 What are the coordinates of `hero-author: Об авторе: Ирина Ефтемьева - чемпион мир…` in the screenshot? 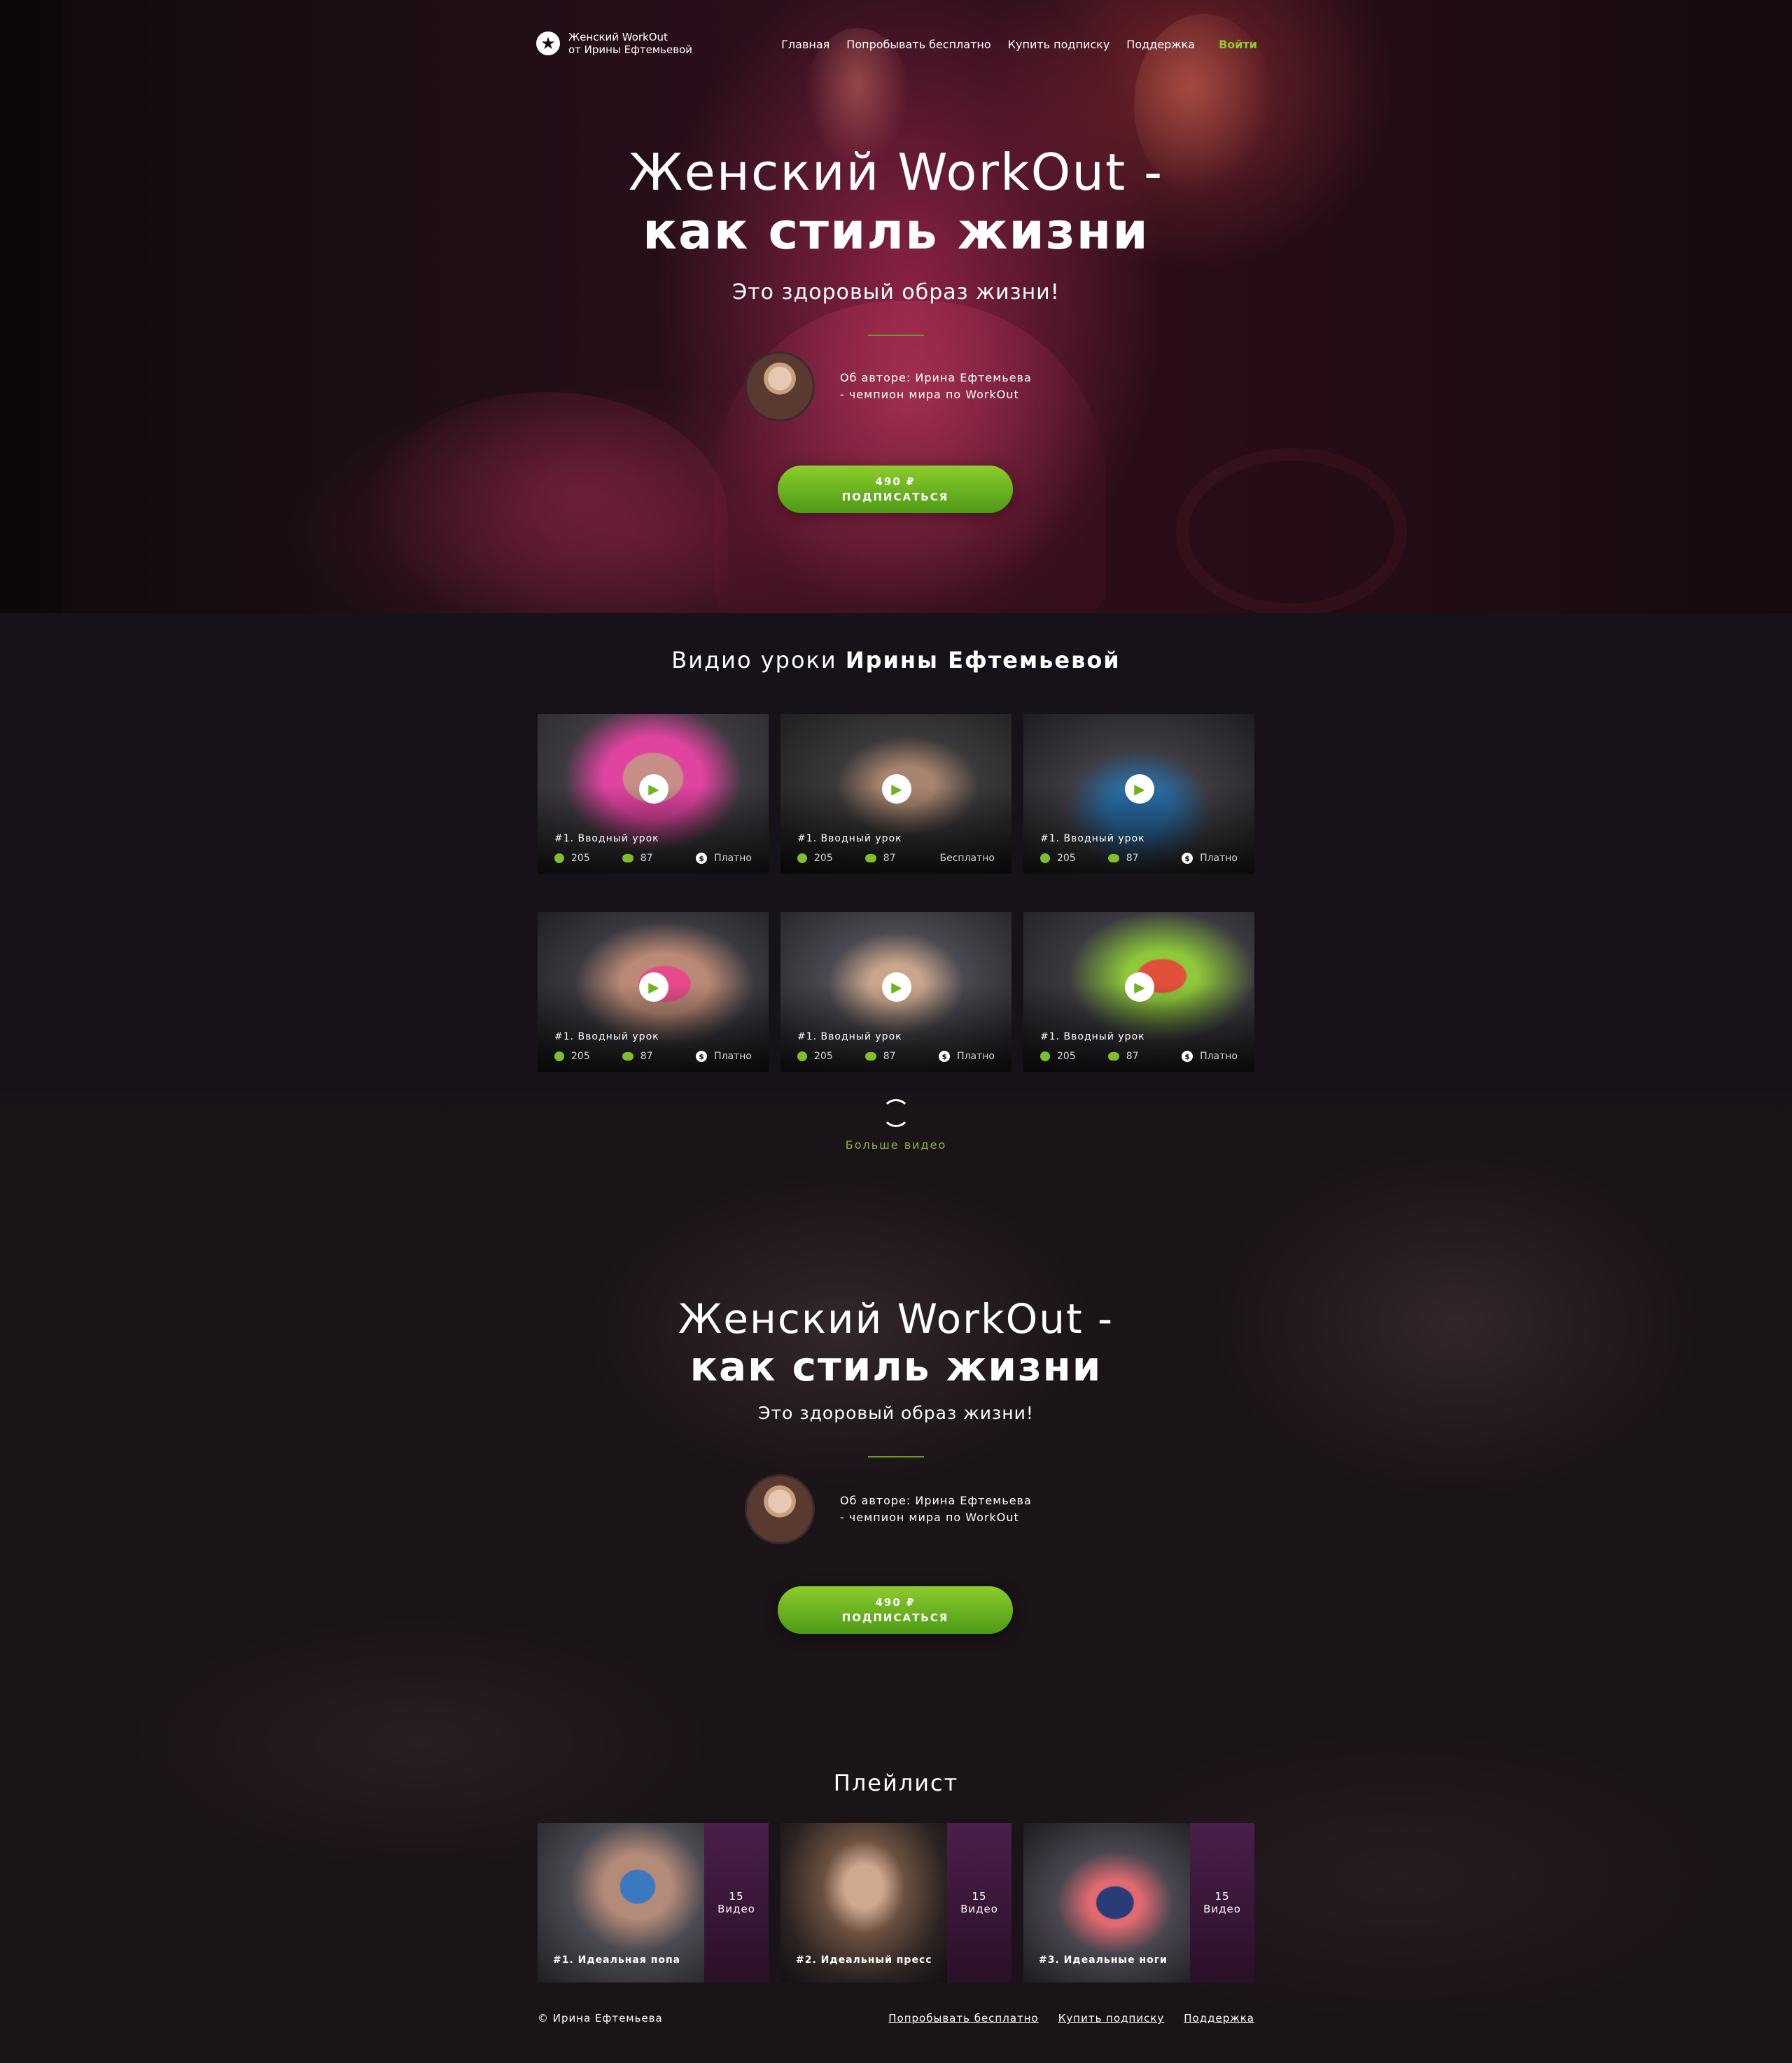 It's located at (888, 386).